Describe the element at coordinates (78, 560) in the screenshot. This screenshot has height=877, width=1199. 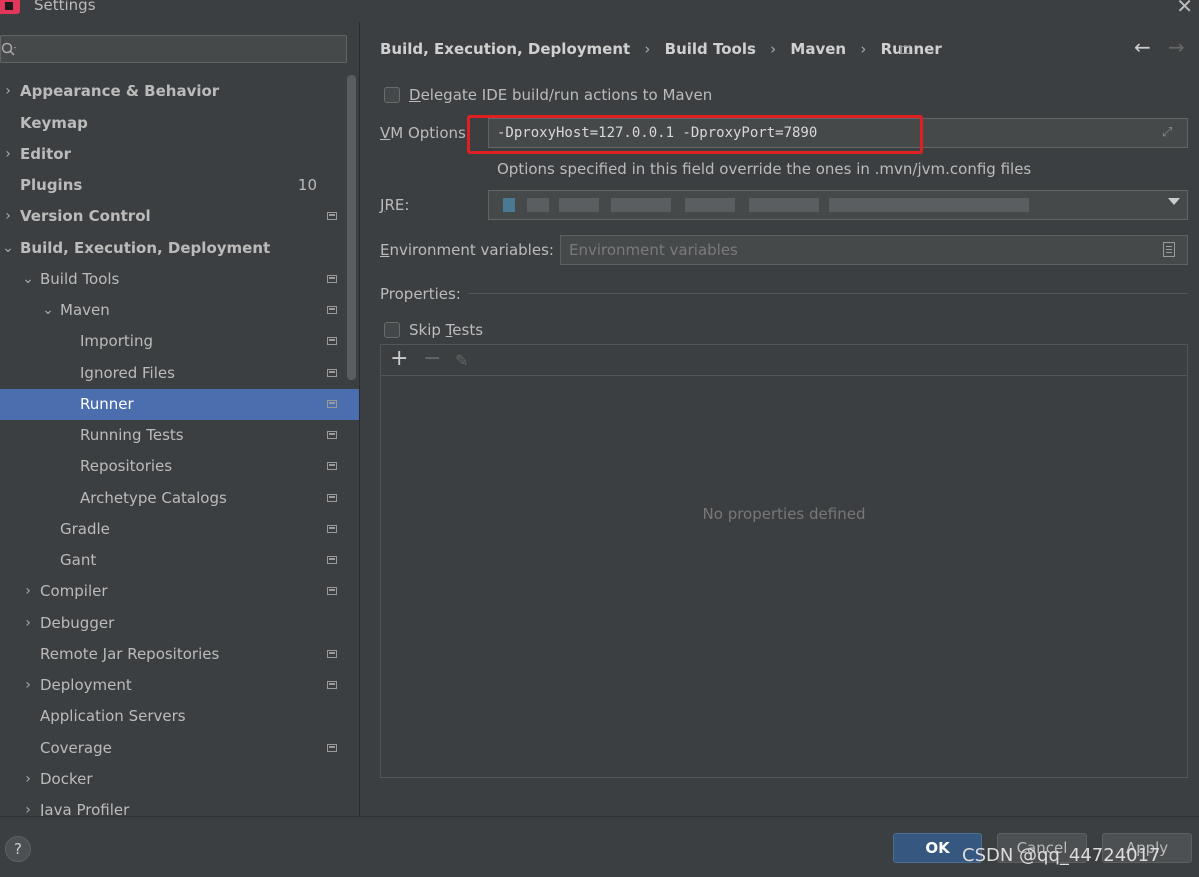
I see `sidebar-item-label: Gant` at that location.